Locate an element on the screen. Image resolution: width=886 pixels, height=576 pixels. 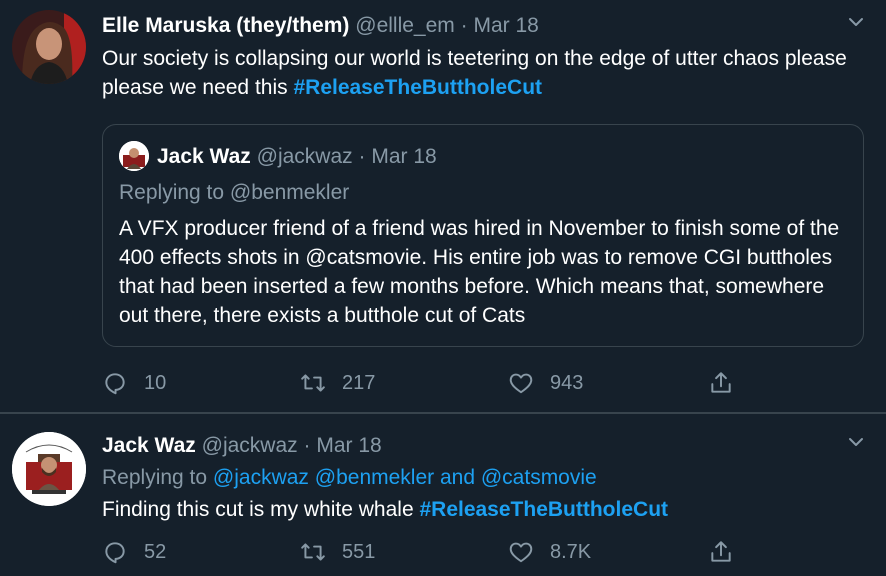
replying-mention: @benmekler is located at coordinates (289, 192).